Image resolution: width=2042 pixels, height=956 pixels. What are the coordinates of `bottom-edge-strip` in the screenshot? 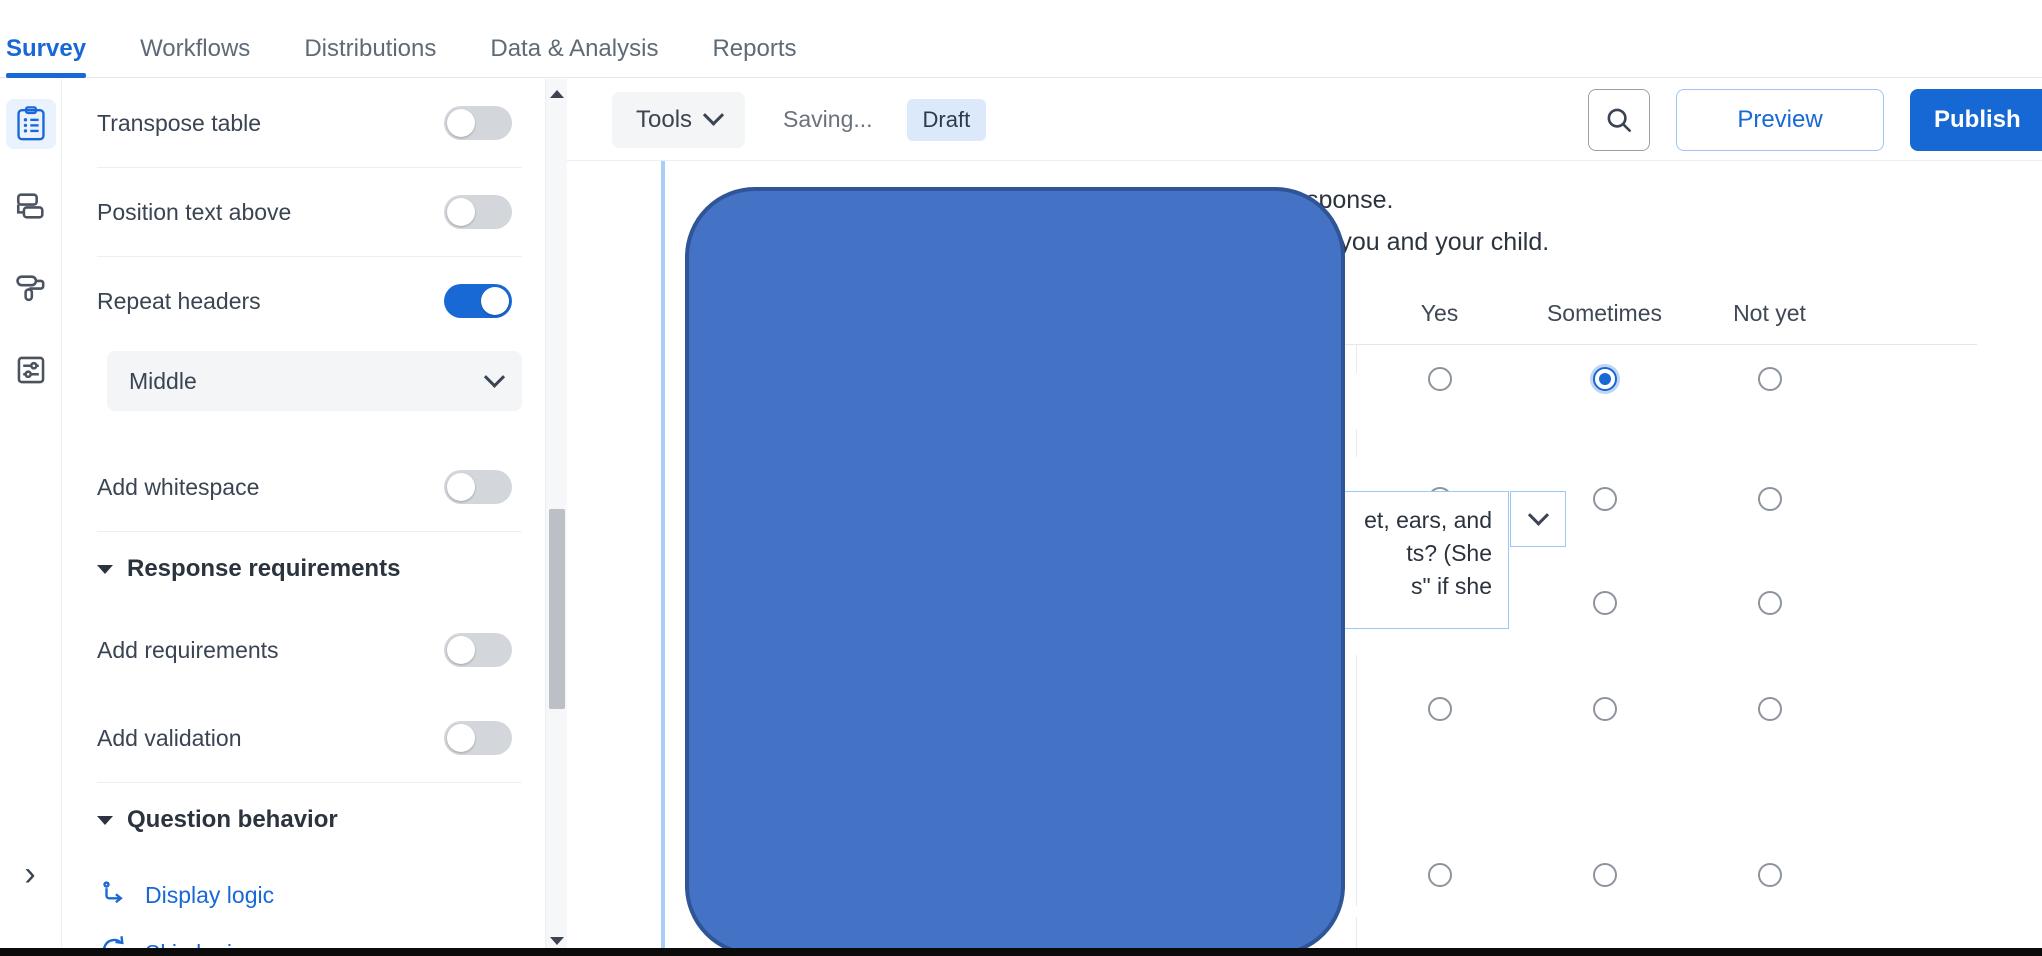 It's located at (1021, 952).